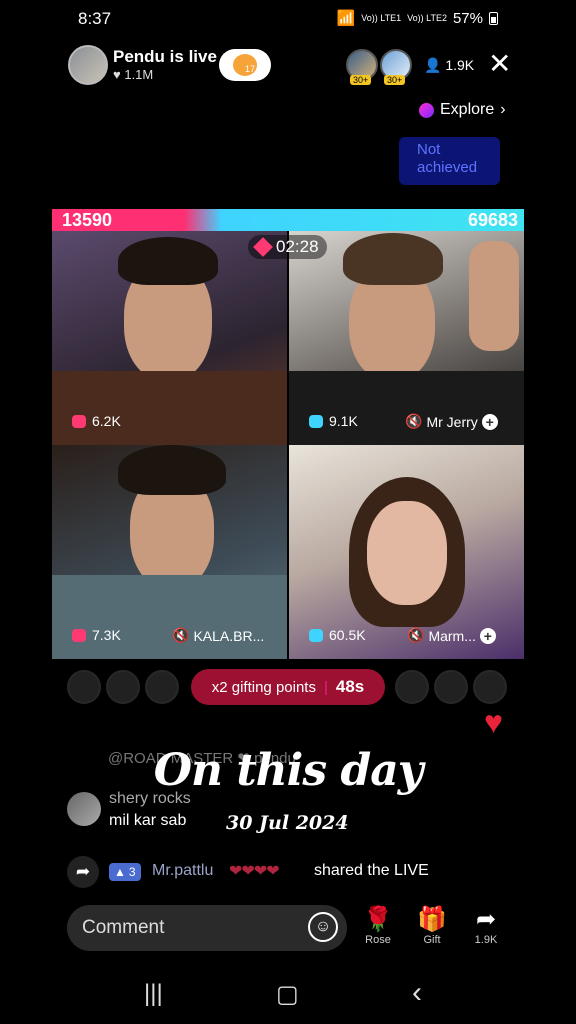 The height and width of the screenshot is (1024, 576). I want to click on host-likes: ♥ 1.1M, so click(133, 74).